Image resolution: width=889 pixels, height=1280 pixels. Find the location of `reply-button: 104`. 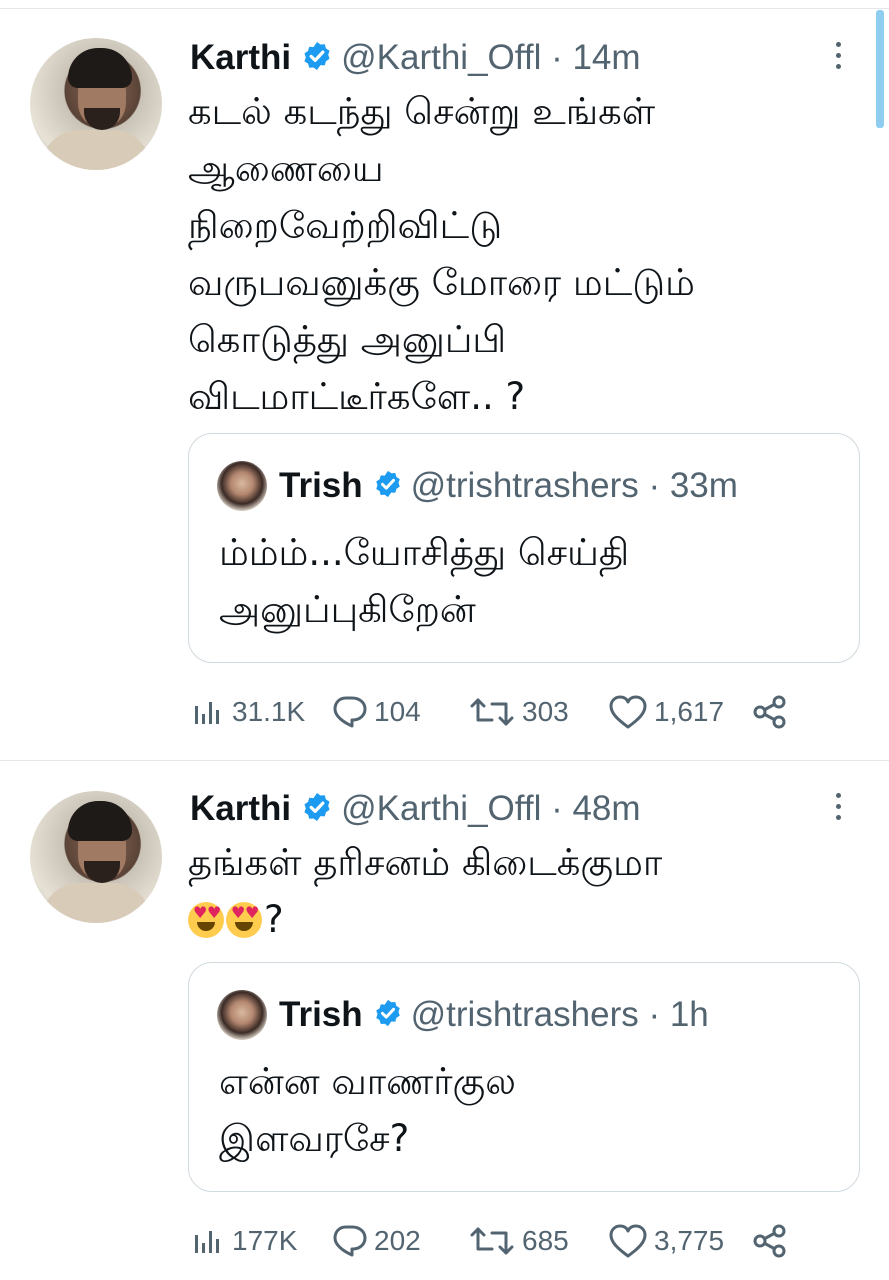

reply-button: 104 is located at coordinates (399, 712).